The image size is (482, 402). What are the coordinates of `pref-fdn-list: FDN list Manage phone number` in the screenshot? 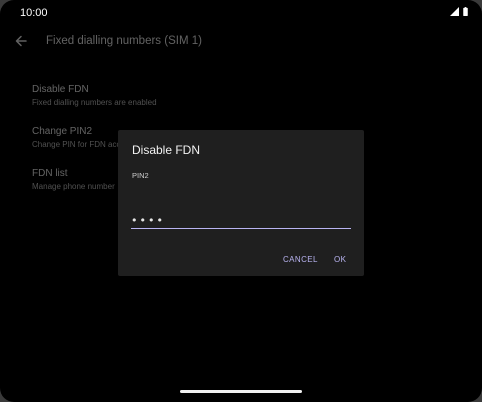 It's located at (73, 179).